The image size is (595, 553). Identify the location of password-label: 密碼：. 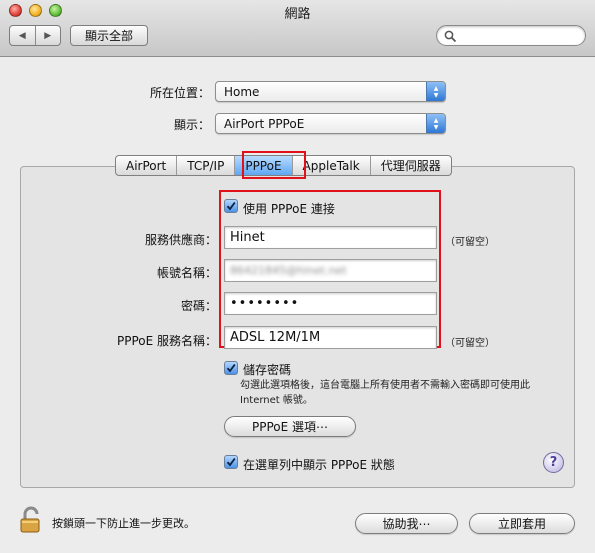
(198, 306).